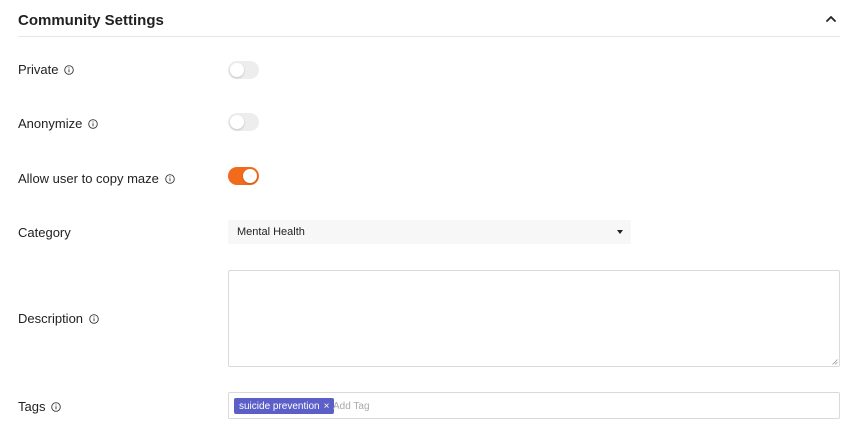 The width and height of the screenshot is (864, 446). Describe the element at coordinates (620, 232) in the screenshot. I see `caret-down-icon` at that location.